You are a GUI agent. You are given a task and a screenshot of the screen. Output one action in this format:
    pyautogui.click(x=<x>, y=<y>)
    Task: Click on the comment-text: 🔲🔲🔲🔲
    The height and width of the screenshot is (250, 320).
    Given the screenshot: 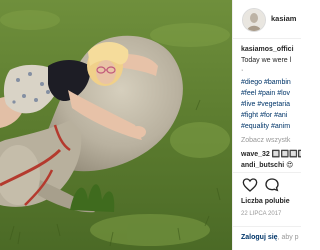 What is the action you would take?
    pyautogui.click(x=286, y=154)
    